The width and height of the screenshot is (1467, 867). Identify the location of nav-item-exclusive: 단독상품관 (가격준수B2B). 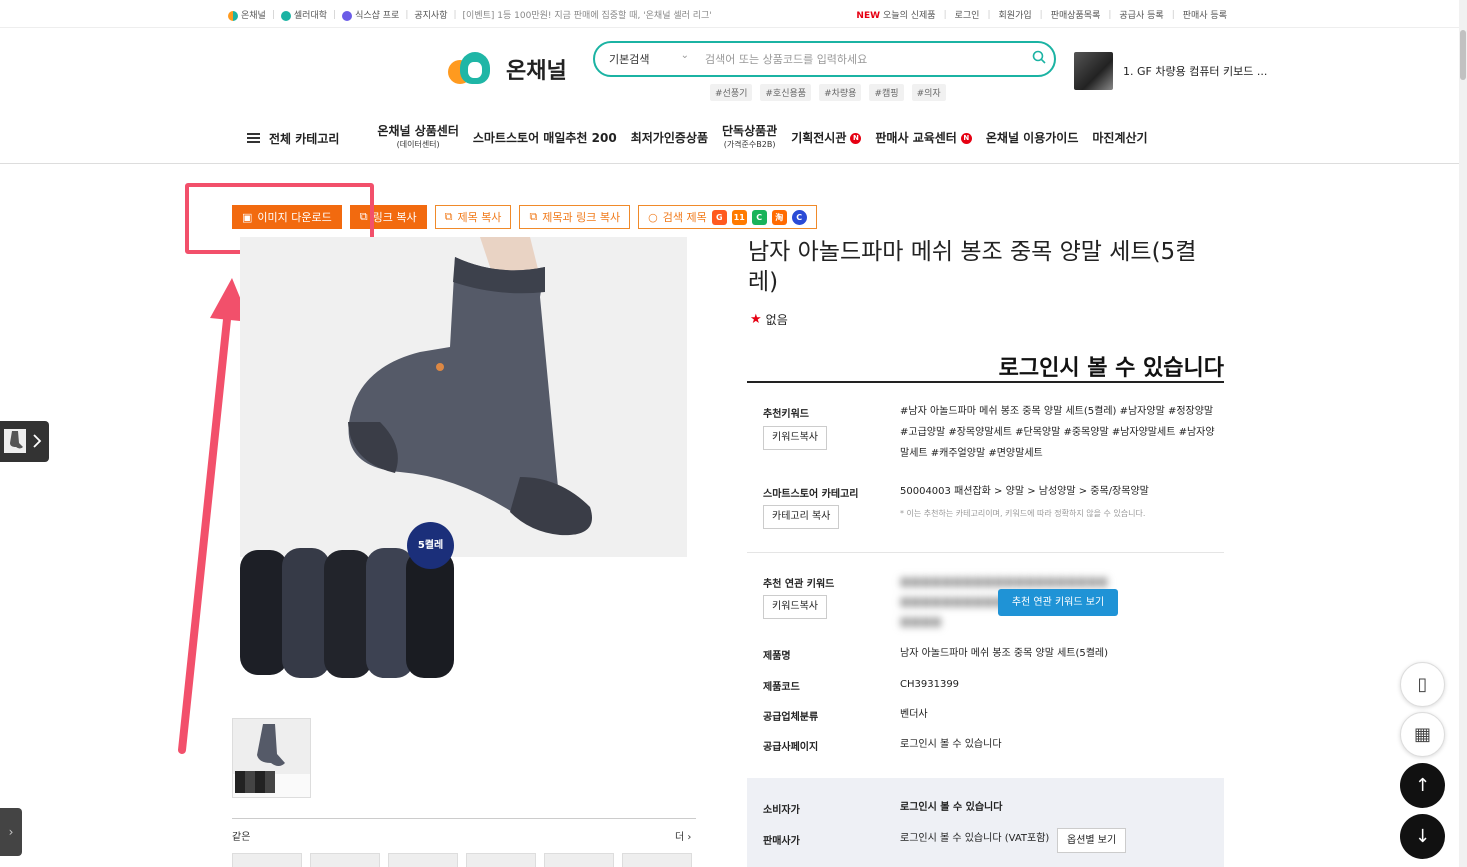
(749, 138).